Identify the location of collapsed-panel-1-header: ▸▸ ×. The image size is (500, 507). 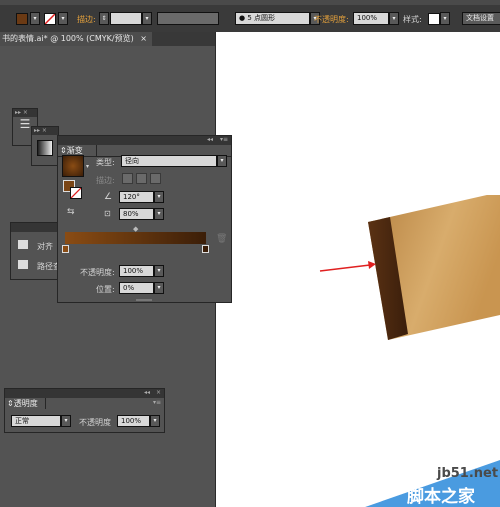
(25, 113).